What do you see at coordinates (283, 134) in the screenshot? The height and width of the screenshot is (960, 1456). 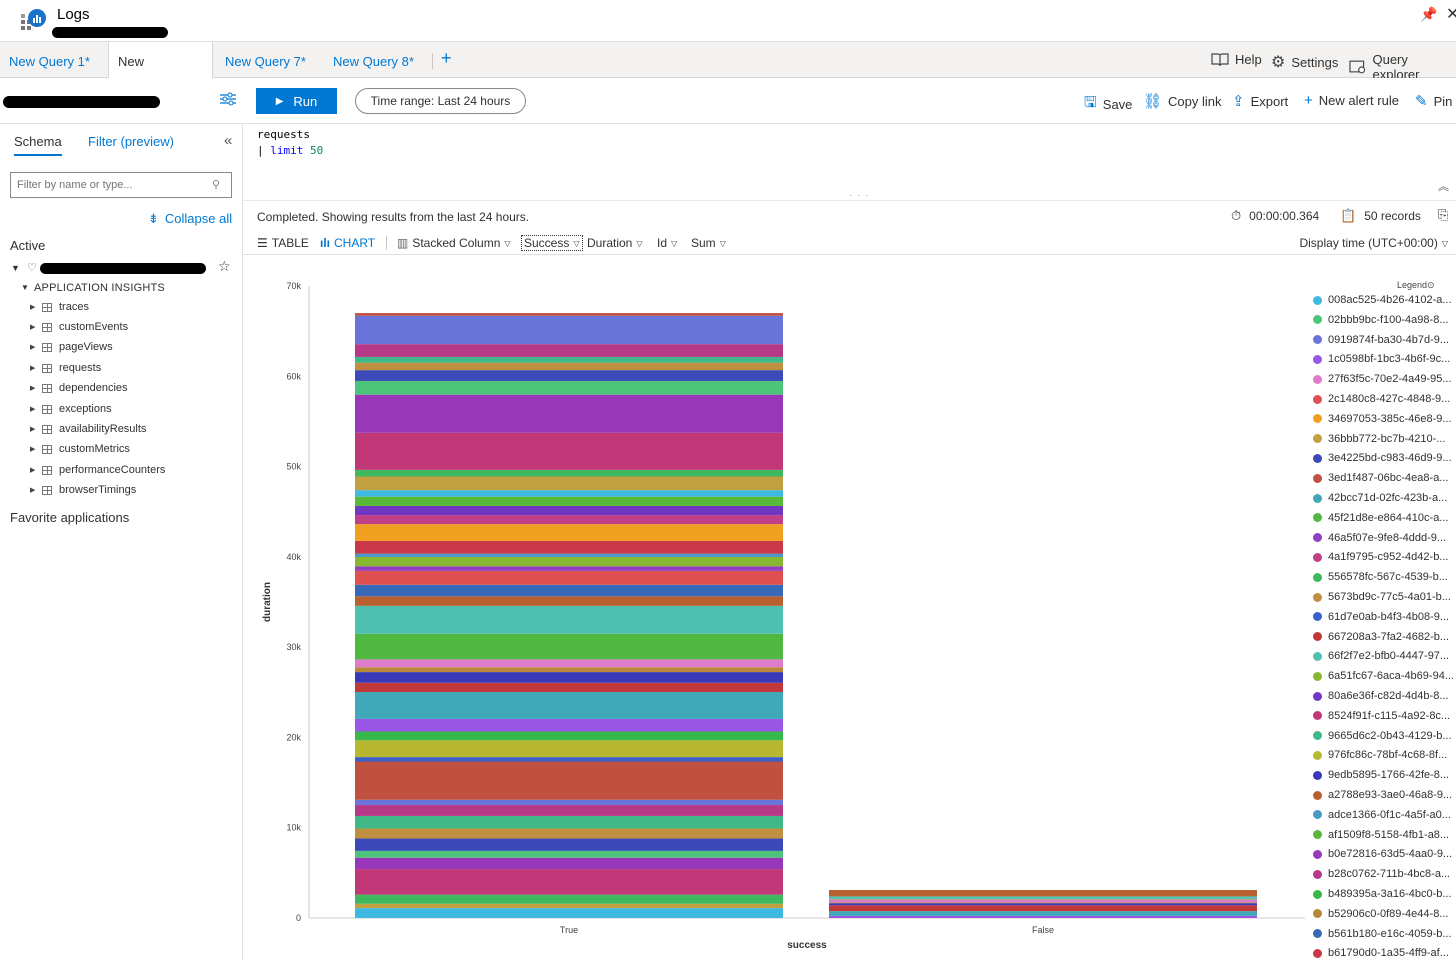 I see `code-line-1: requests` at bounding box center [283, 134].